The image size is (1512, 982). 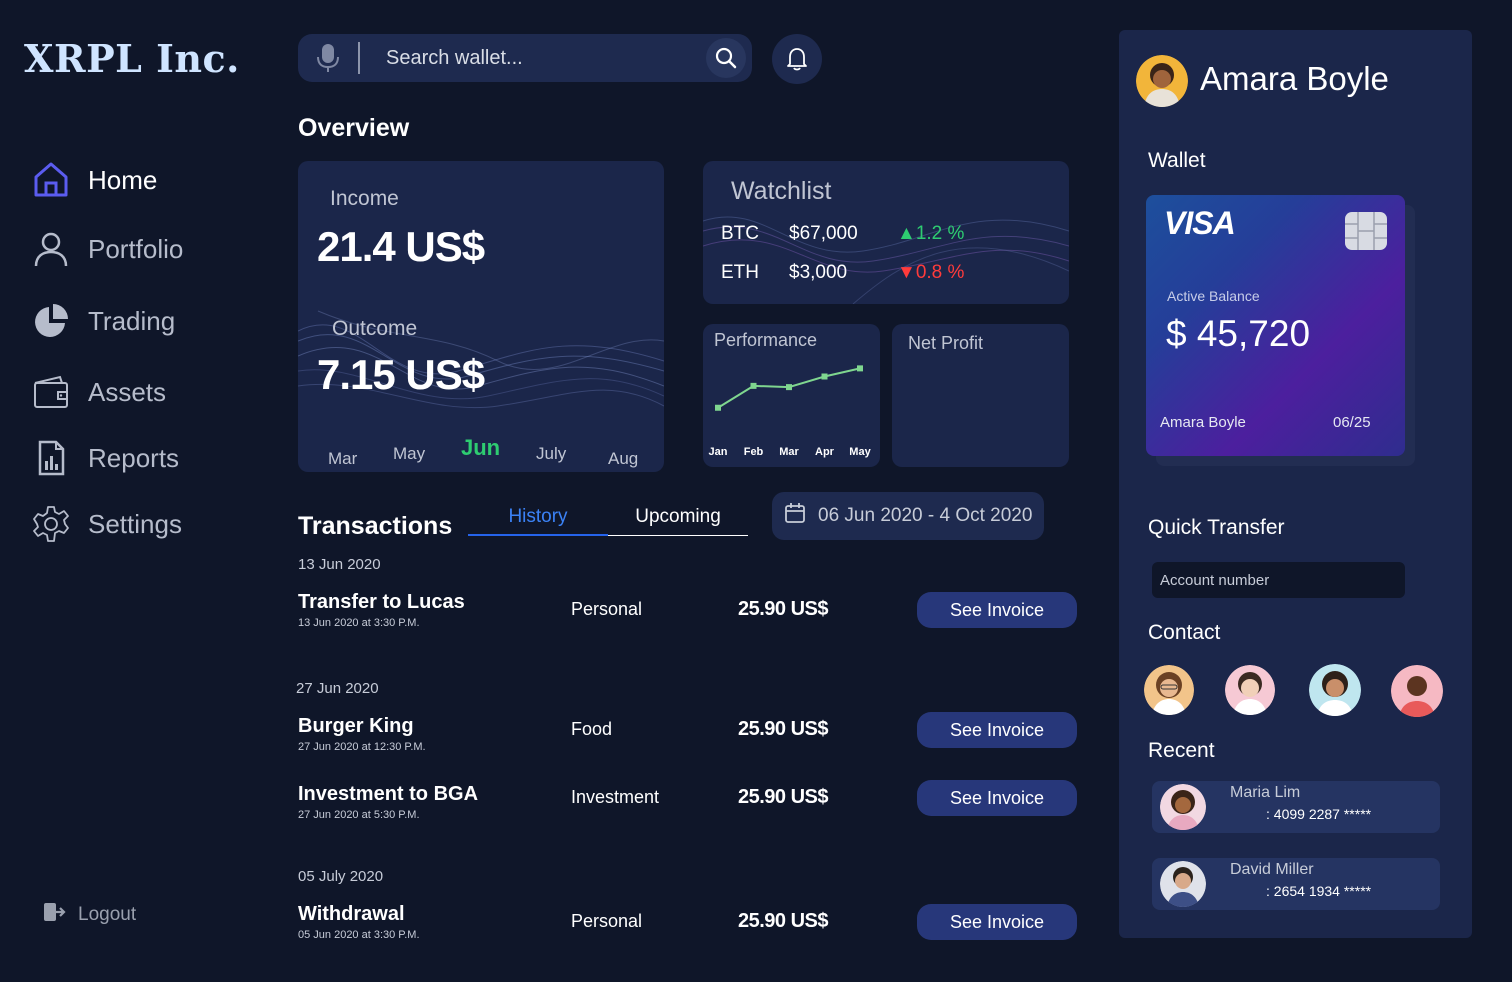 I want to click on performance-x-tick: Feb, so click(x=754, y=452).